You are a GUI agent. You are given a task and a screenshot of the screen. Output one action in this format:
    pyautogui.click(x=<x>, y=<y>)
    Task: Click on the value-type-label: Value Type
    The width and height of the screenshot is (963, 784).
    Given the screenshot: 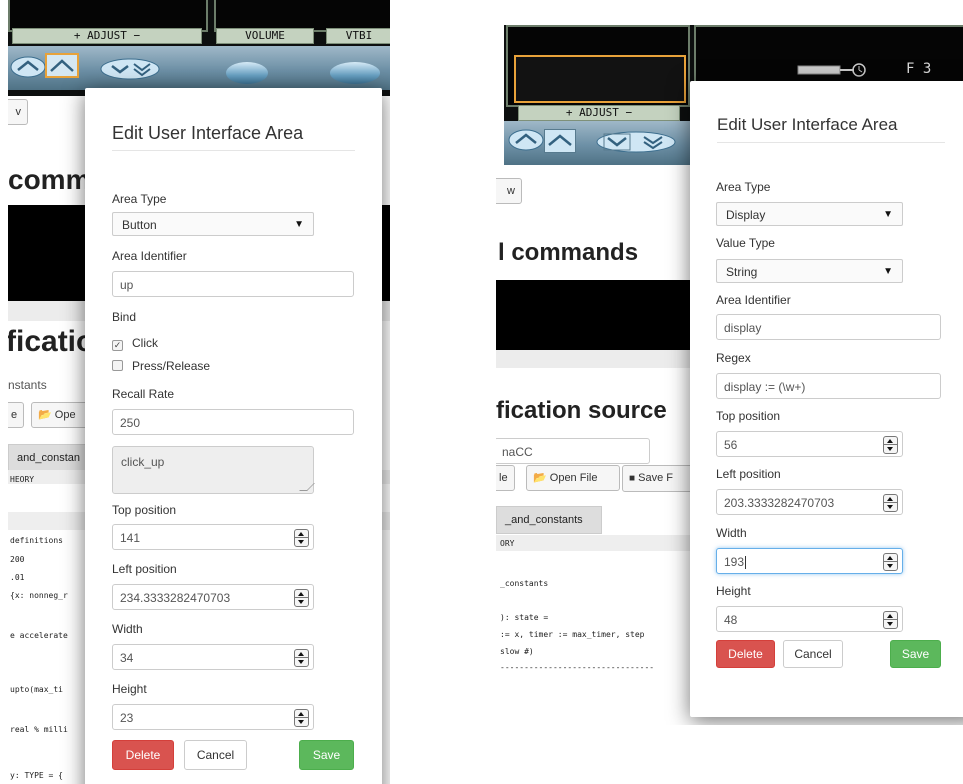 What is the action you would take?
    pyautogui.click(x=745, y=243)
    